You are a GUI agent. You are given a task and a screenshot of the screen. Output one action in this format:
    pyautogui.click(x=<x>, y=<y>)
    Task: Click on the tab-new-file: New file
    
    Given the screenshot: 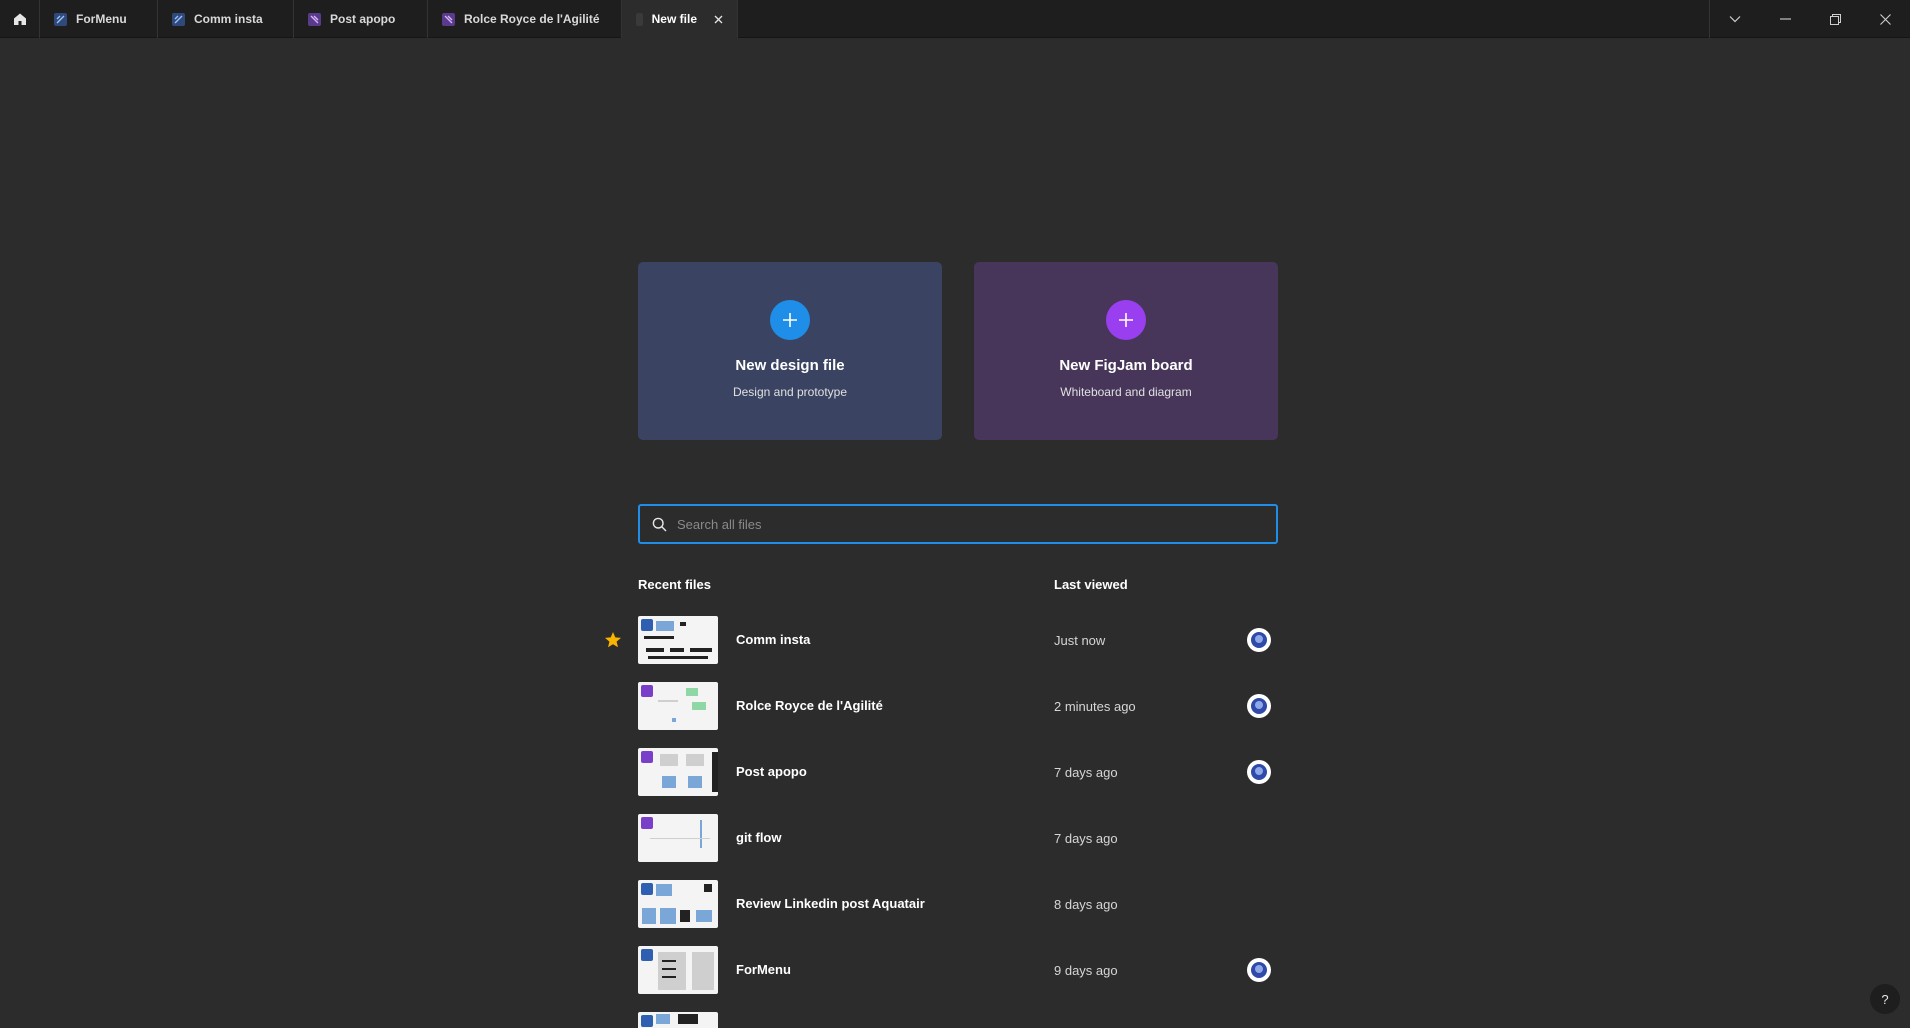 What is the action you would take?
    pyautogui.click(x=680, y=19)
    